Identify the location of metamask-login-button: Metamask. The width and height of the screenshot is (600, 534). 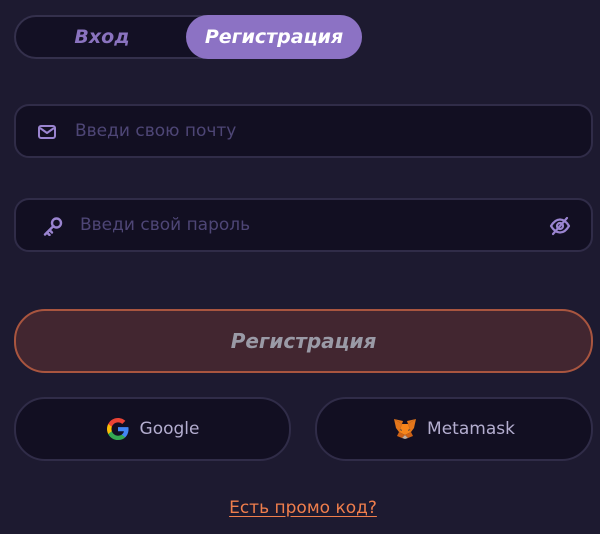
(454, 429).